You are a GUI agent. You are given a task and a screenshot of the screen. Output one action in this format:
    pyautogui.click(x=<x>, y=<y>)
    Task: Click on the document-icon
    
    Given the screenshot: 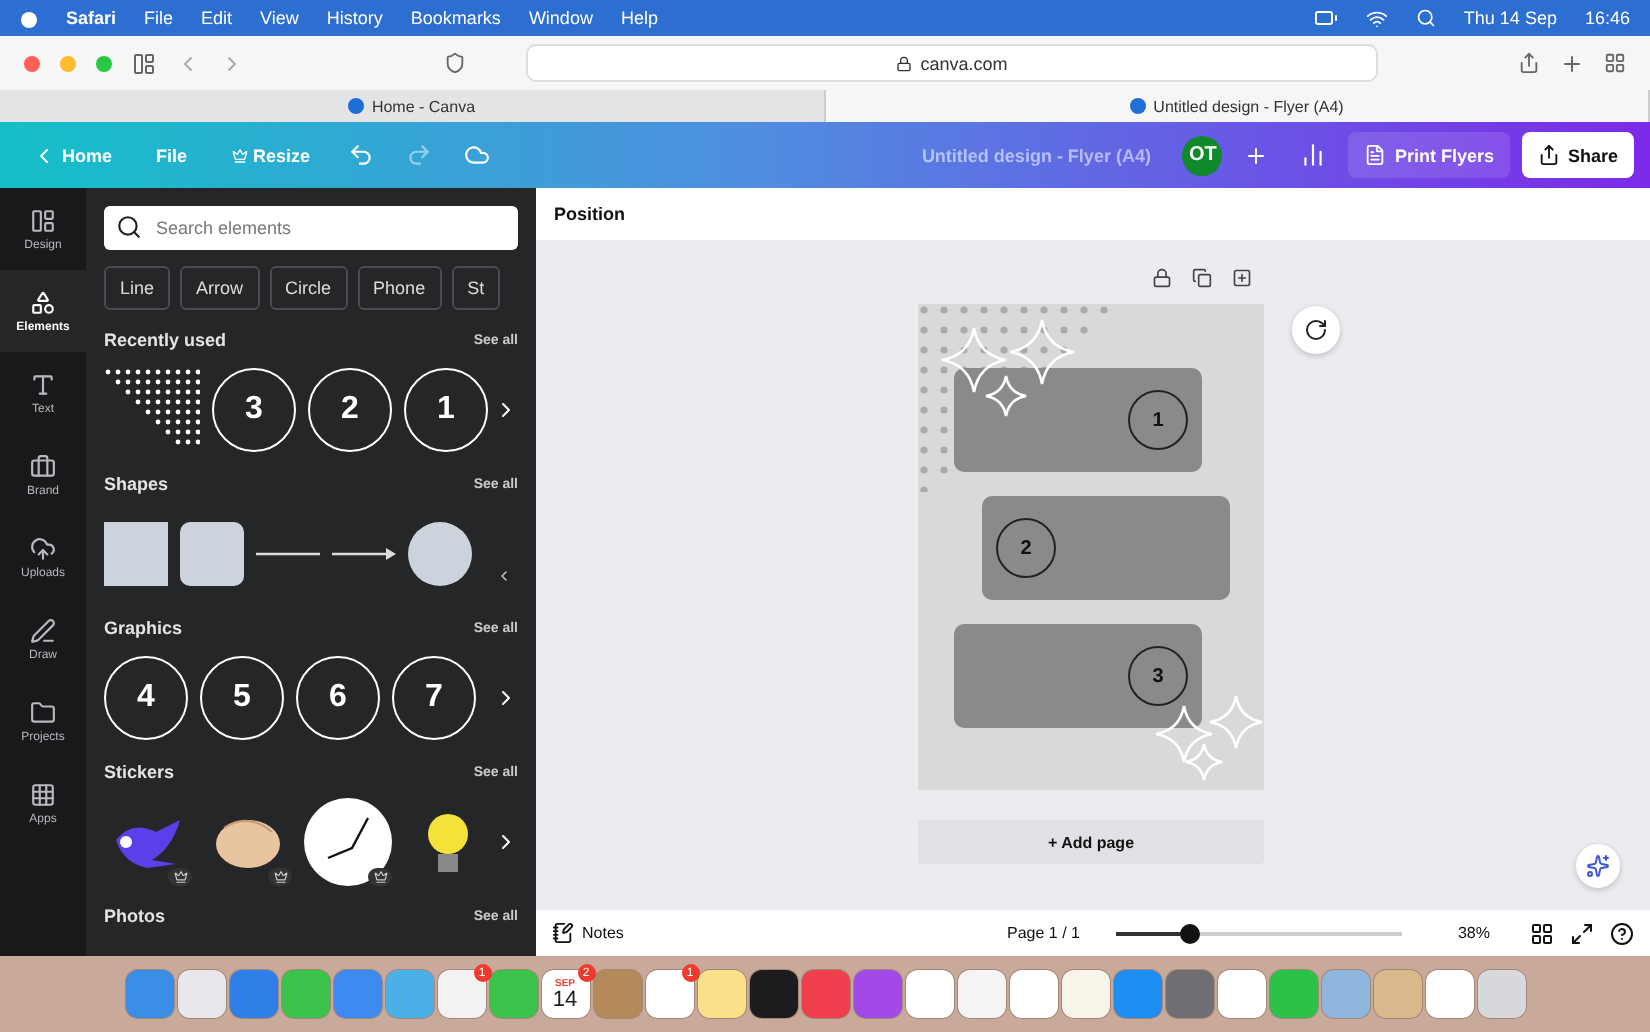 What is the action you would take?
    pyautogui.click(x=1375, y=155)
    